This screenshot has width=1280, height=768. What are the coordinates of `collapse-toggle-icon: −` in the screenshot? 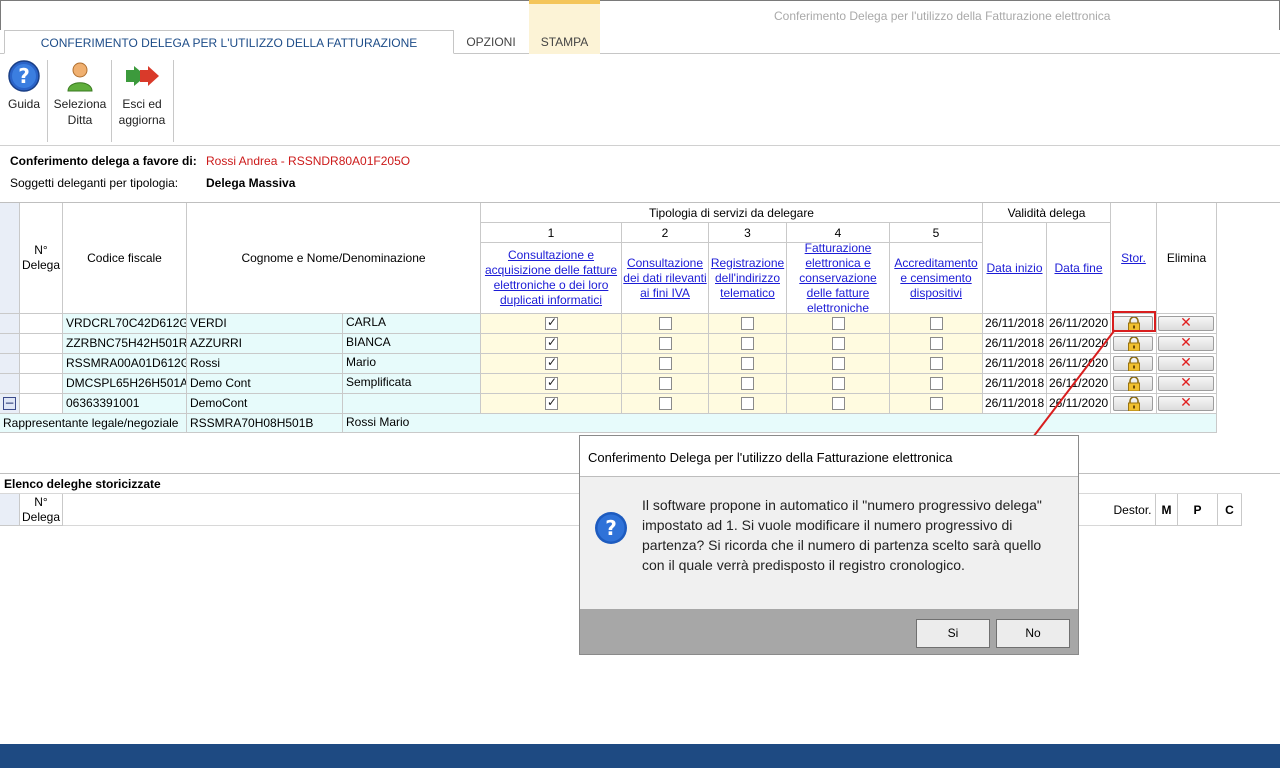 It's located at (9, 403).